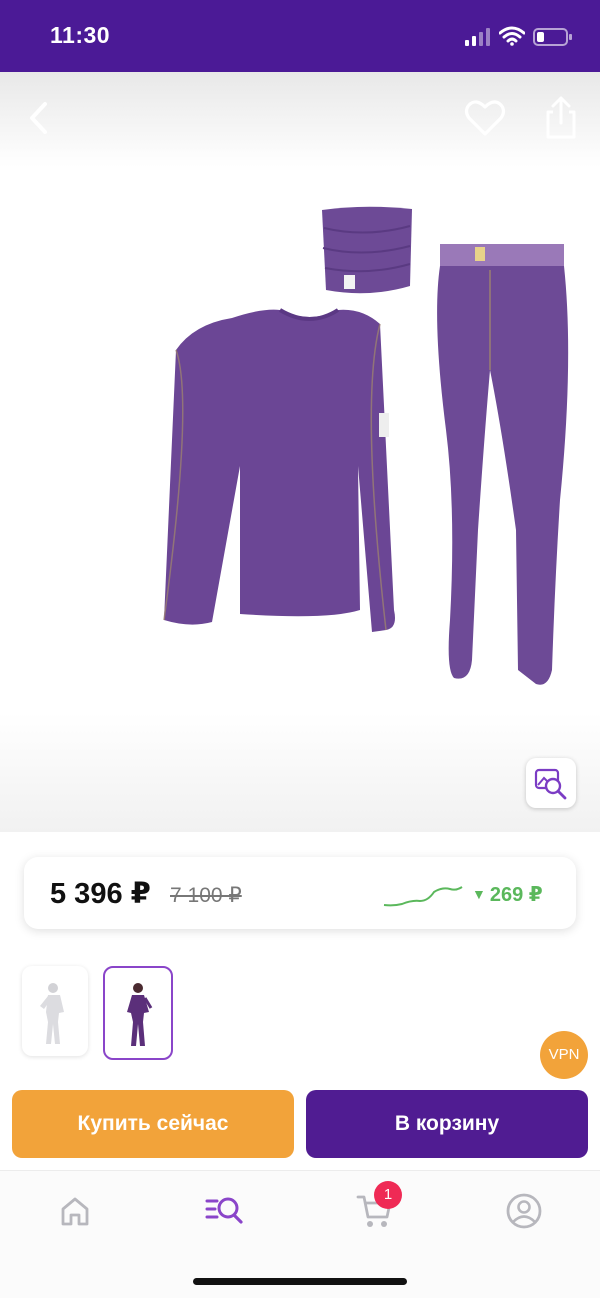 The image size is (600, 1298). I want to click on image-search-icon, so click(550, 784).